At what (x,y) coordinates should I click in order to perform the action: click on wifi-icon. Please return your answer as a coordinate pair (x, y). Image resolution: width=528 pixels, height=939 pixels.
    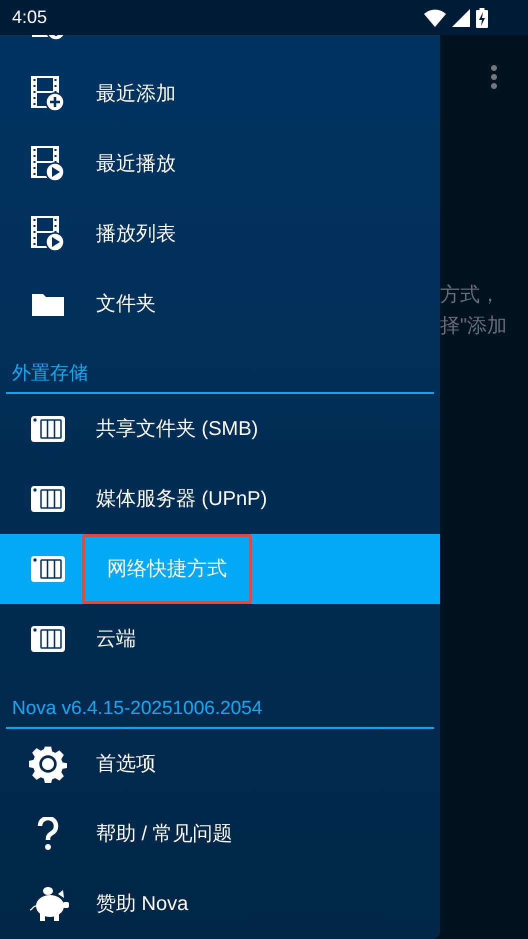
    Looking at the image, I should click on (435, 17).